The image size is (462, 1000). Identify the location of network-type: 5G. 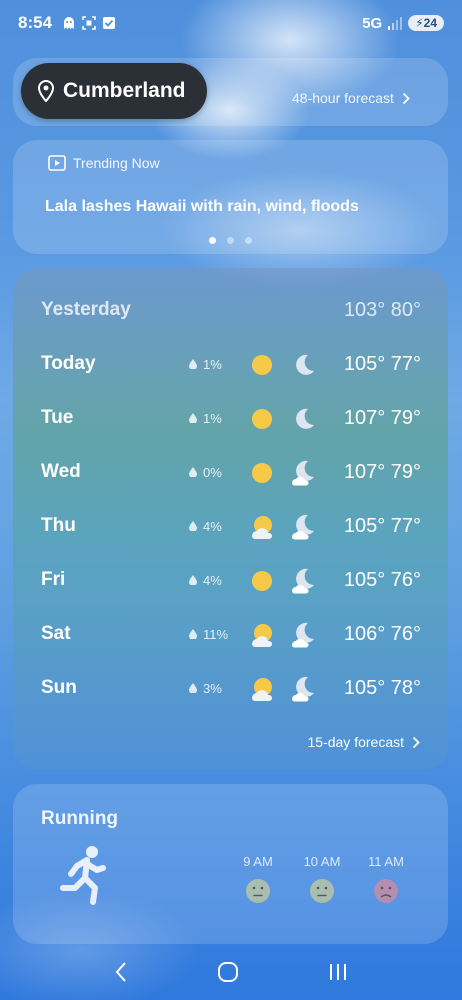
(372, 23).